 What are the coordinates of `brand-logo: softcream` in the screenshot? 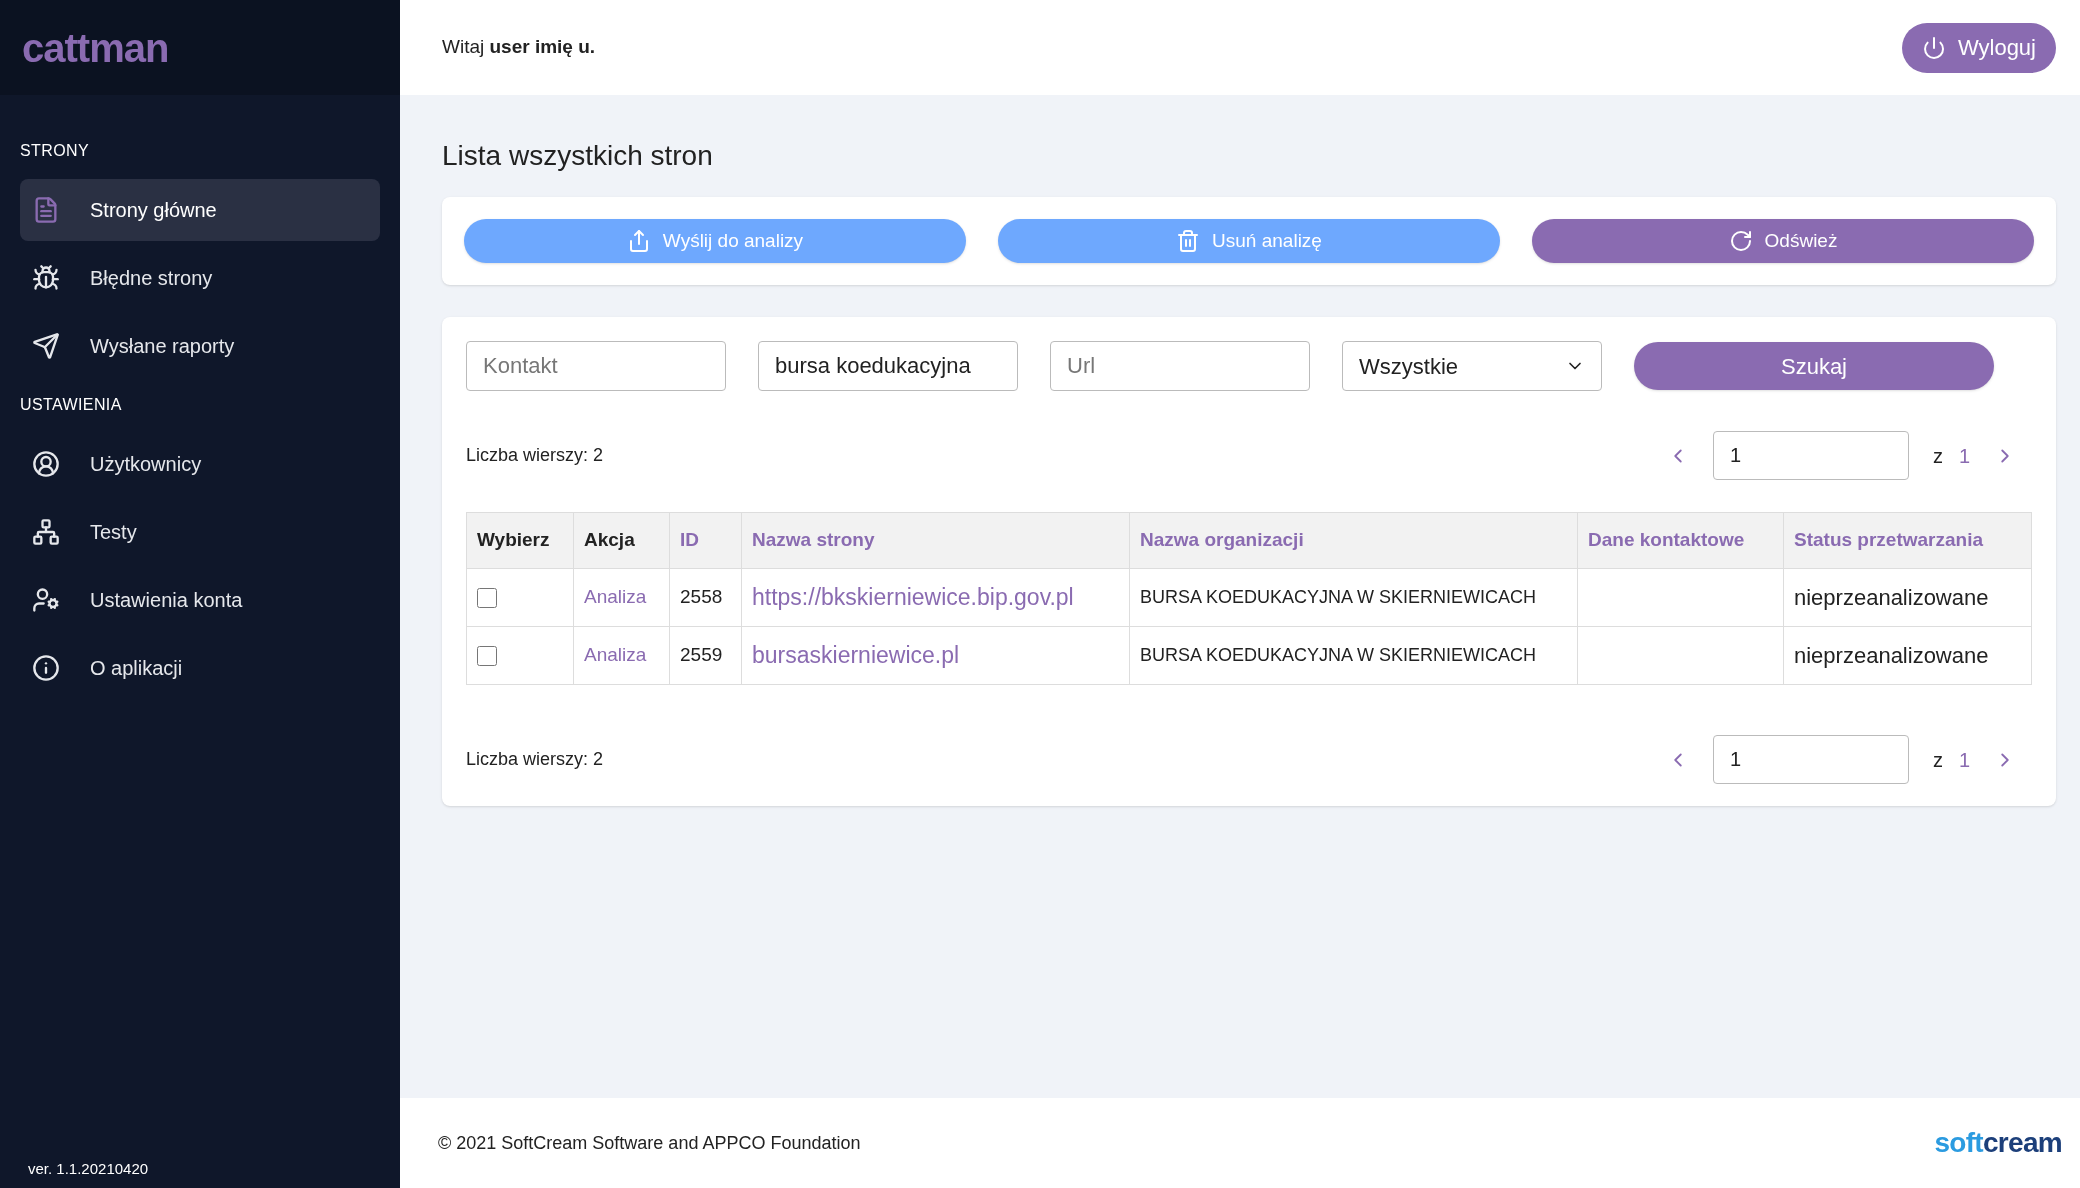 It's located at (1998, 1143).